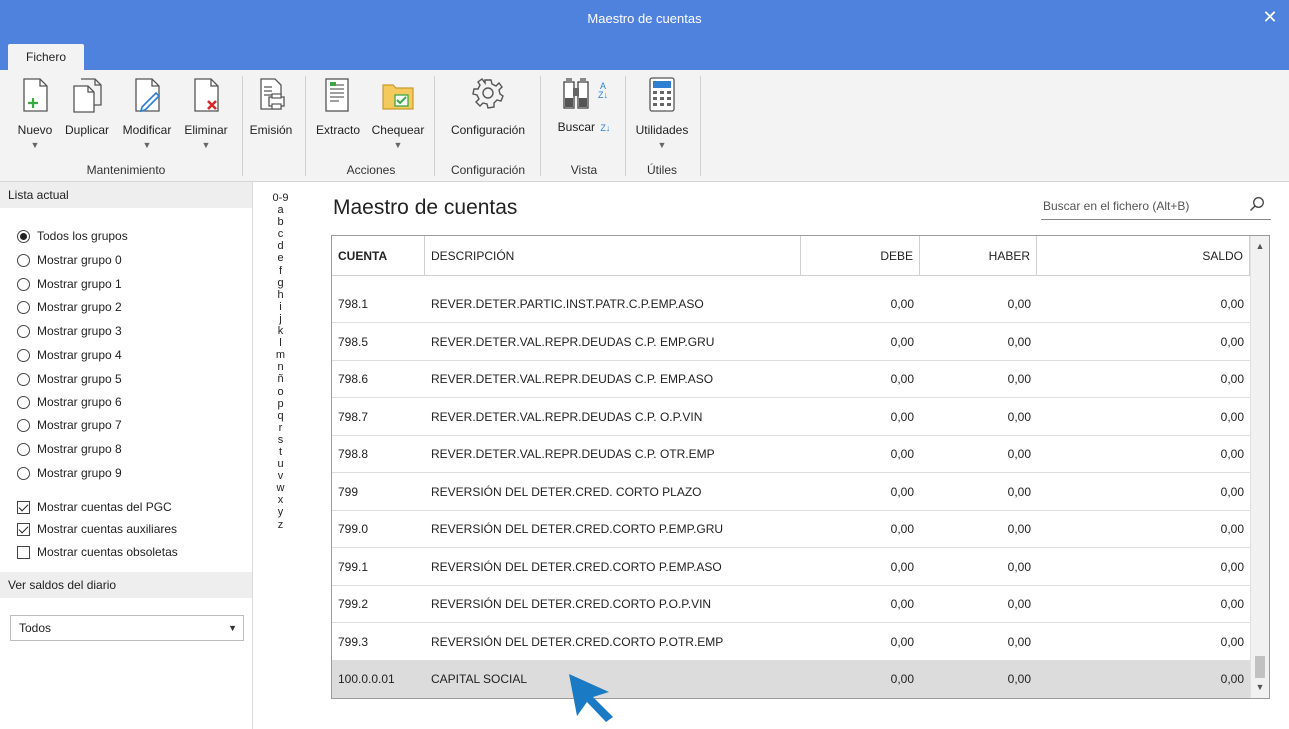 The height and width of the screenshot is (729, 1289). Describe the element at coordinates (978, 256) in the screenshot. I see `column-haber: HABER` at that location.